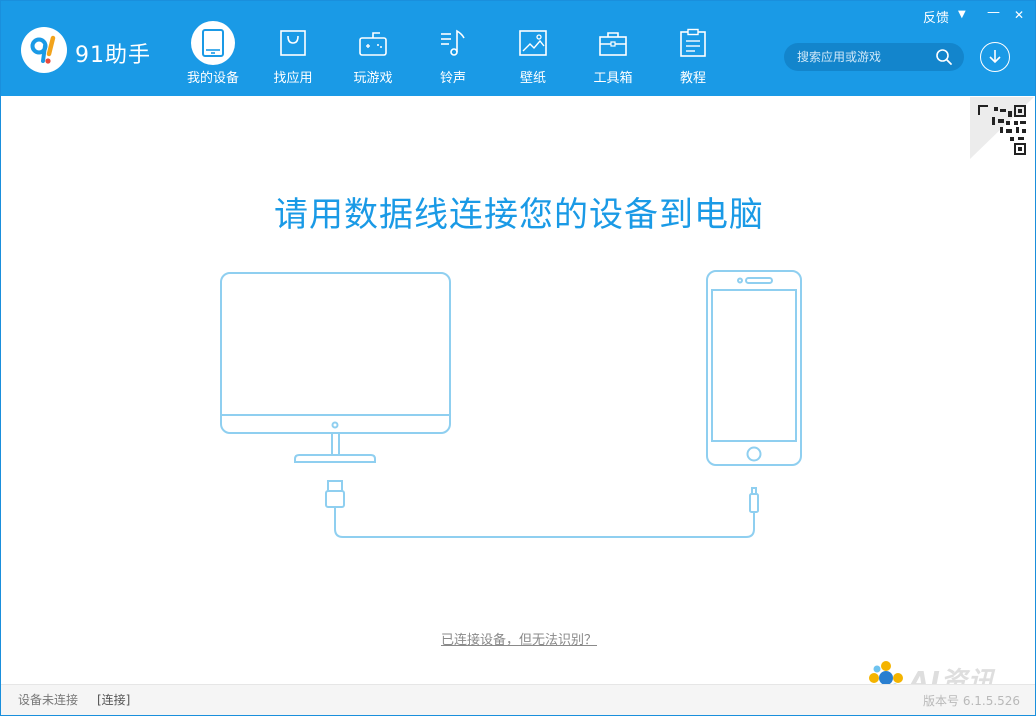  I want to click on lightning-plug-icon, so click(754, 503).